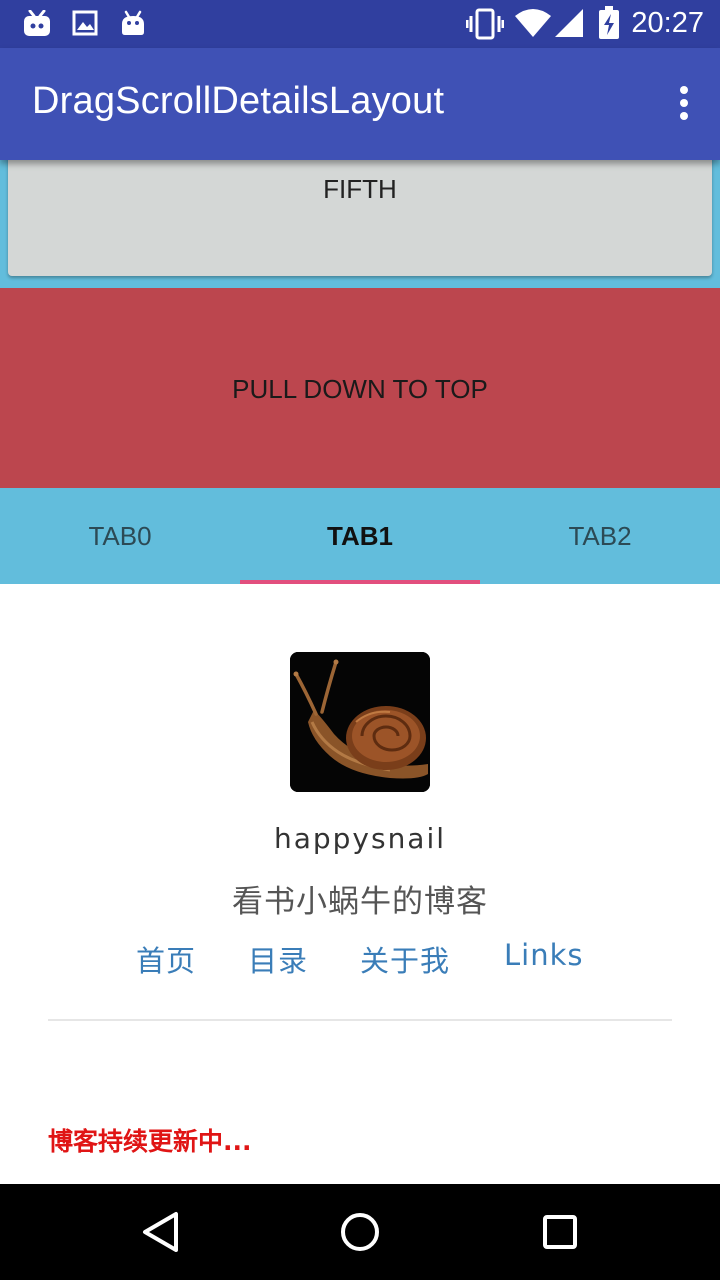  I want to click on app-bar: DragScrollDetailsLayout, so click(360, 104).